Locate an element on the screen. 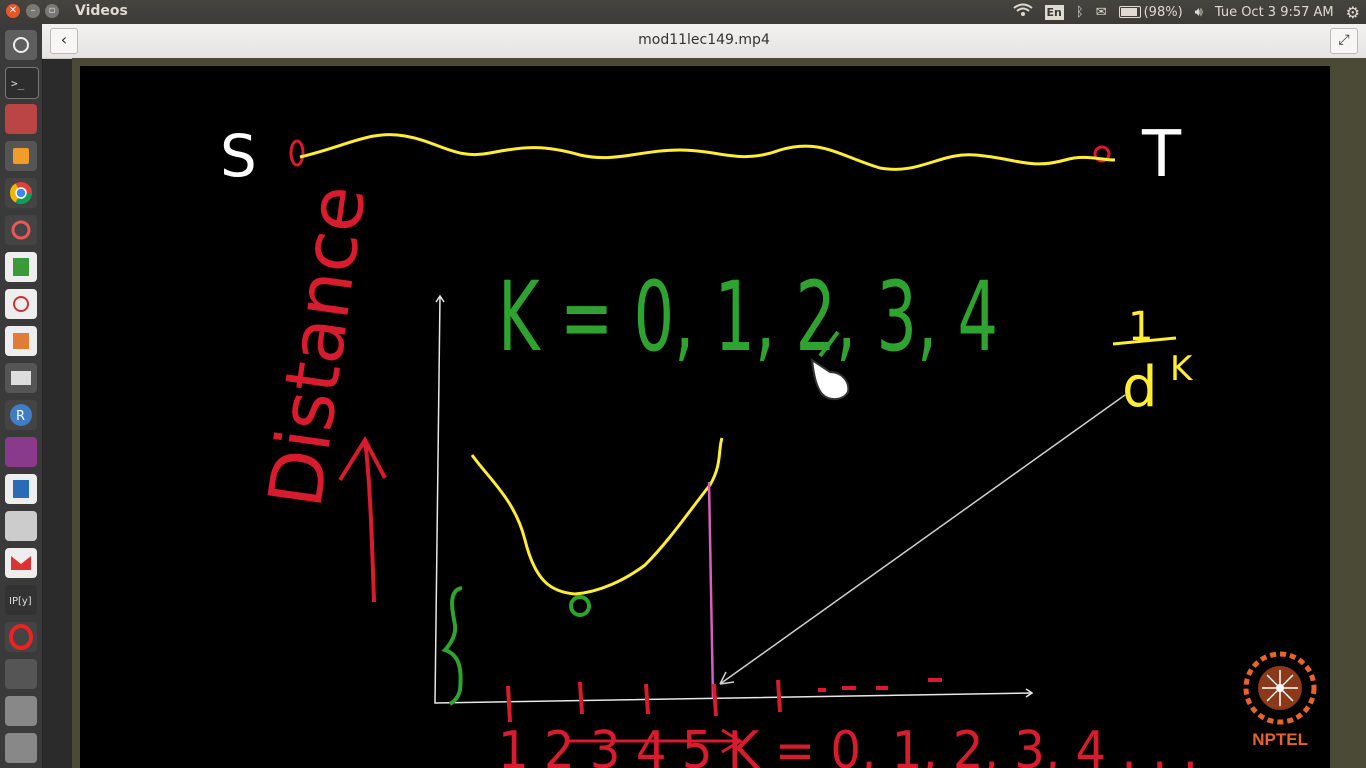 The width and height of the screenshot is (1366, 768). settings-icon is located at coordinates (21, 230).